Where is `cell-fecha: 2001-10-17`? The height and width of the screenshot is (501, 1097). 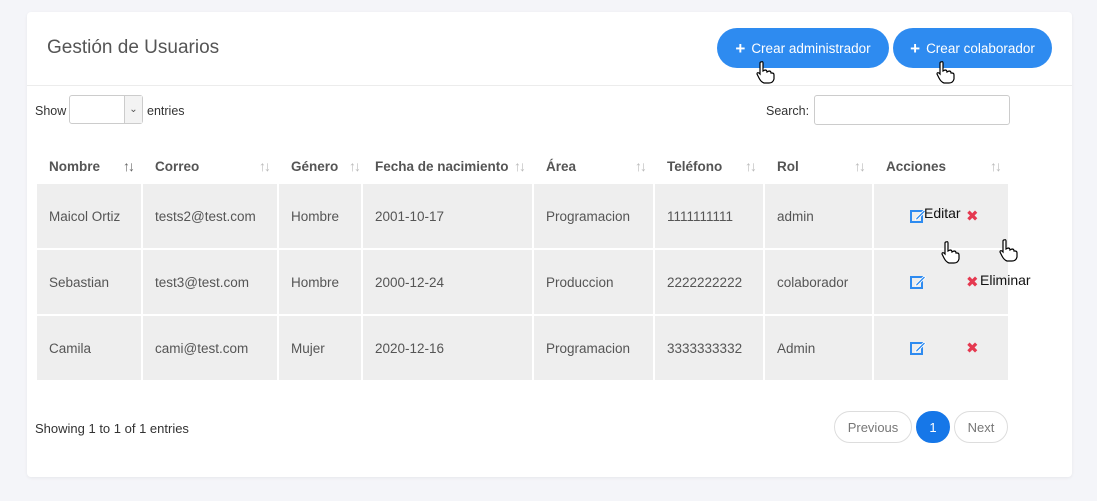
cell-fecha: 2001-10-17 is located at coordinates (447, 216).